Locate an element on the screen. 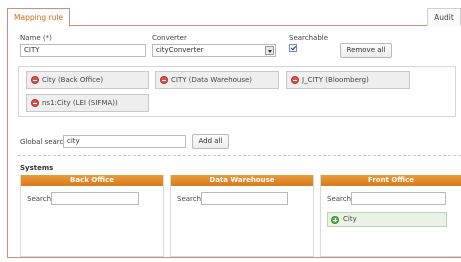 Image resolution: width=461 pixels, height=262 pixels. tab-mapping-rule: Mapping rule is located at coordinates (39, 17).